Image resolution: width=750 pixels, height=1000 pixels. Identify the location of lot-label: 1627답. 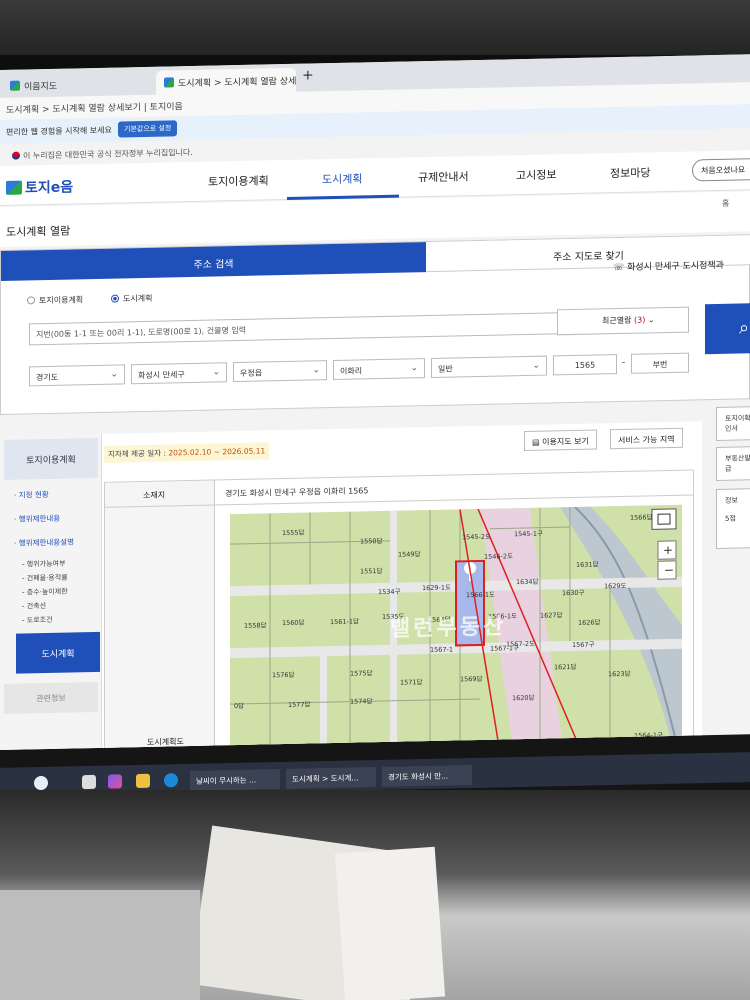
(551, 615).